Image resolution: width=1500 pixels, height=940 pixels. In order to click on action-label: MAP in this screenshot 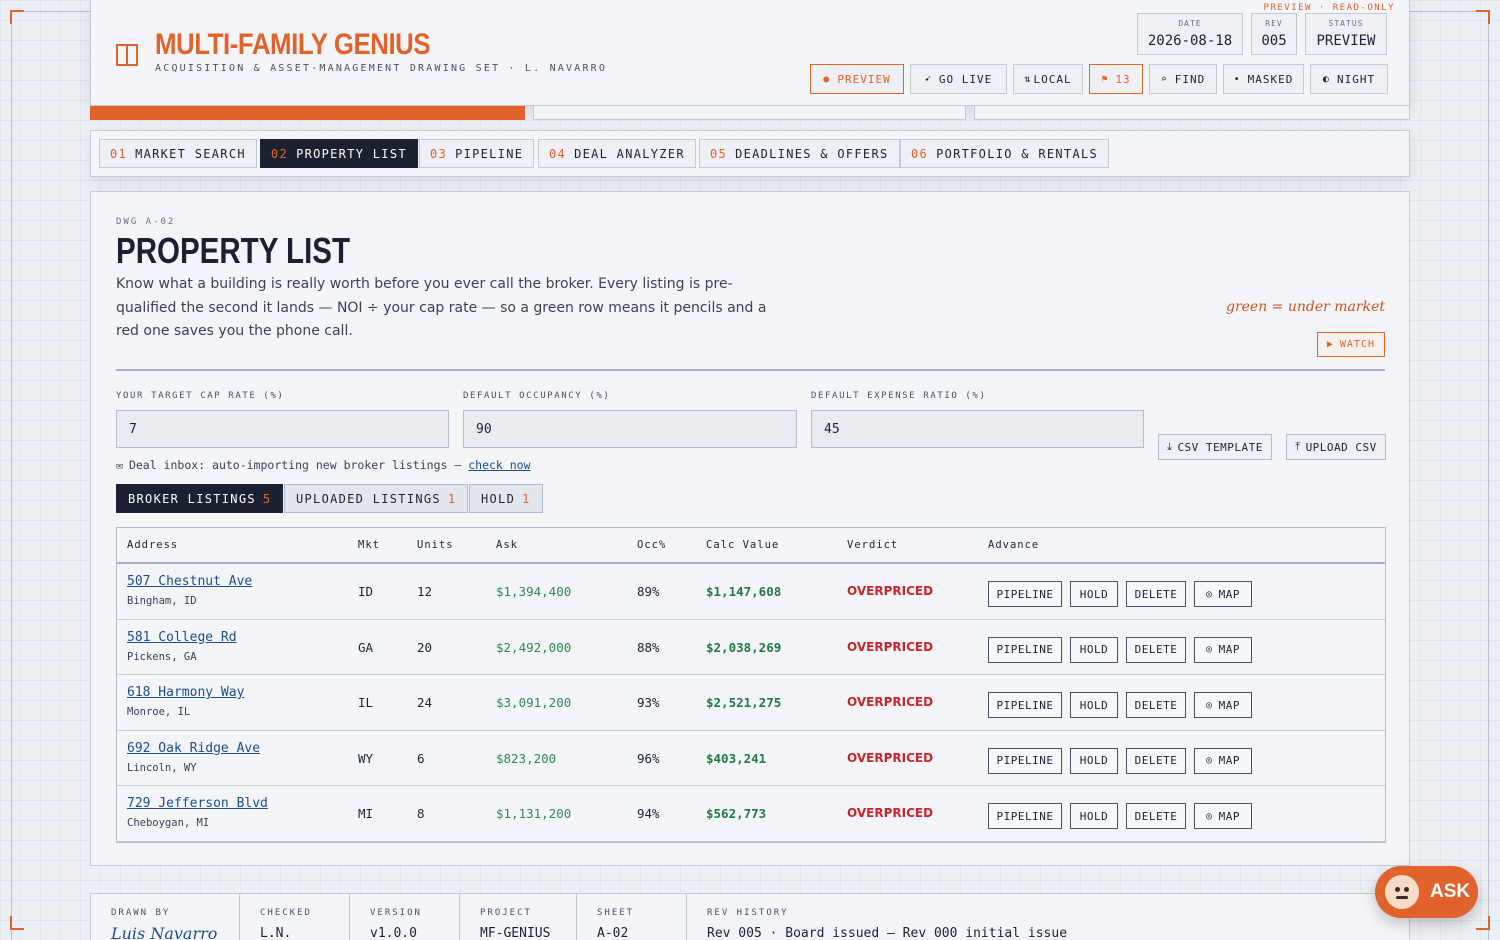, I will do `click(1229, 594)`.